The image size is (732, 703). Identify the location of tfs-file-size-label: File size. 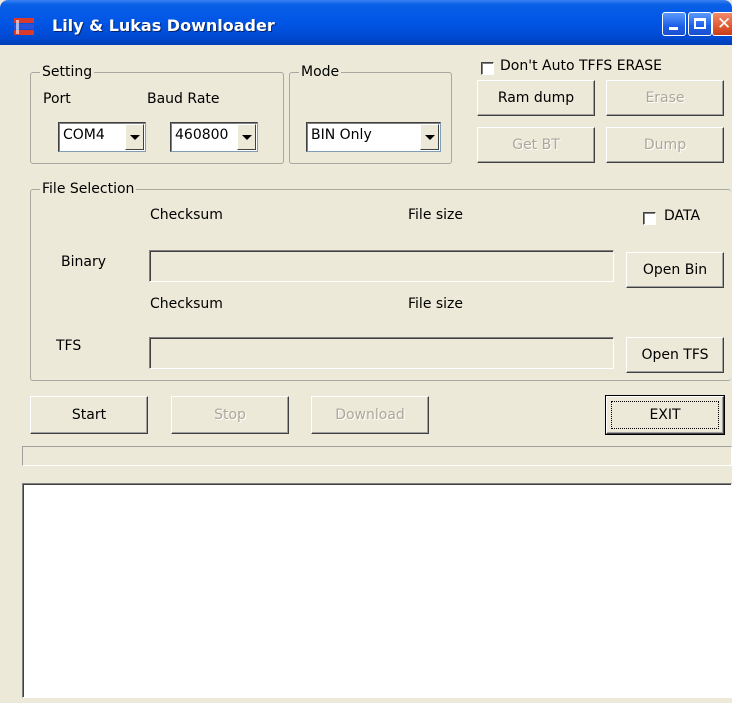
(436, 304).